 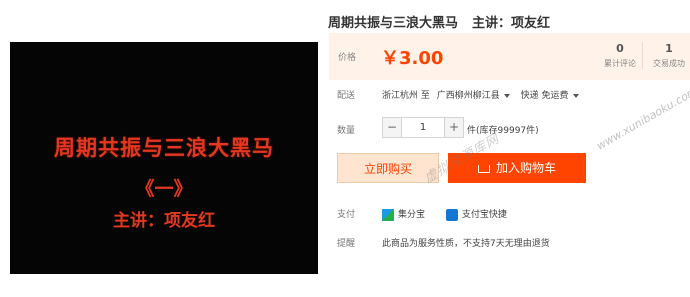 I want to click on quantity-increase-button: +, so click(x=454, y=127).